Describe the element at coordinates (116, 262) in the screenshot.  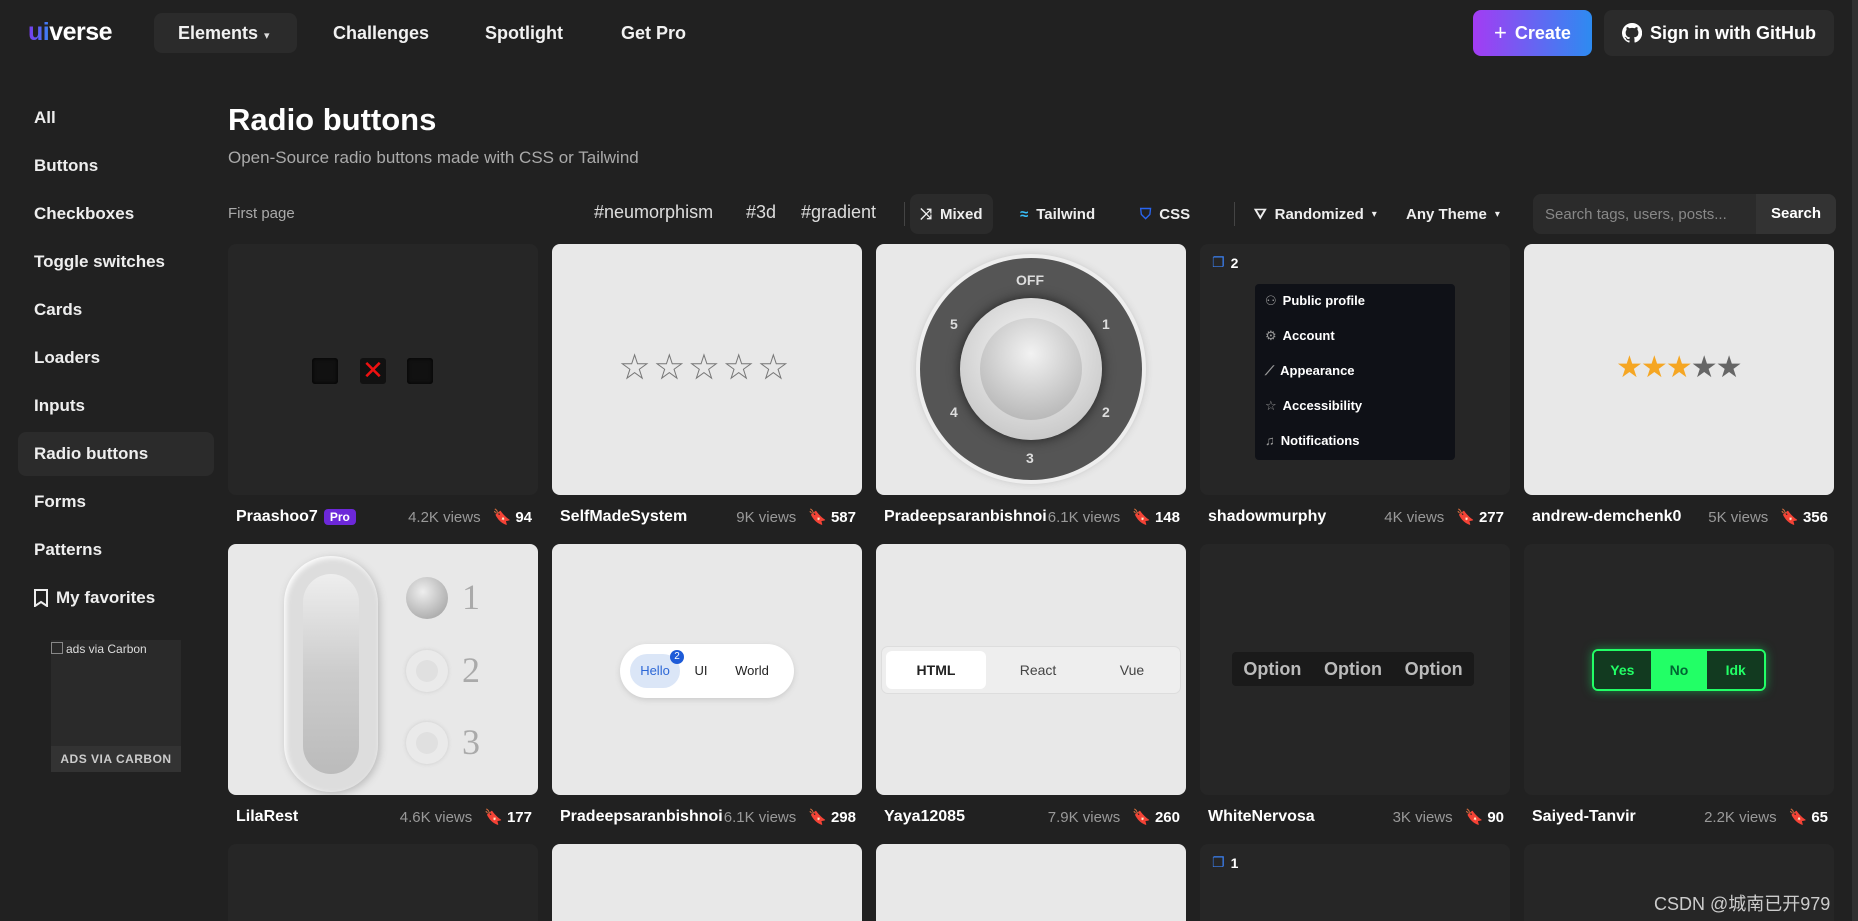
I see `sidebar-item-toggle-switches: Toggle switches` at that location.